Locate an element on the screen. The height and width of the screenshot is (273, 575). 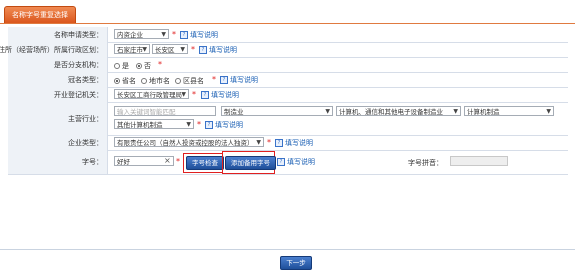
label-cell: 名称申请类型： is located at coordinates (58, 34).